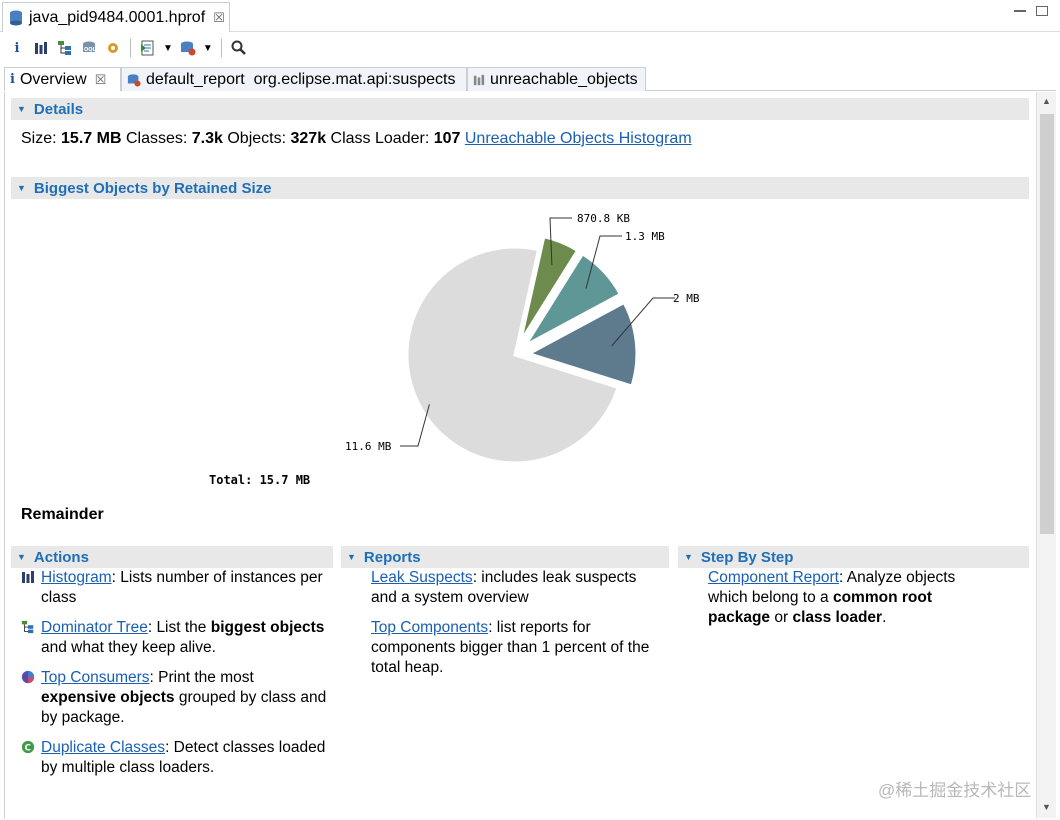  What do you see at coordinates (520, 188) in the screenshot?
I see `biggest-objects-section-header: ▼ Biggest Objects by Retained Size` at bounding box center [520, 188].